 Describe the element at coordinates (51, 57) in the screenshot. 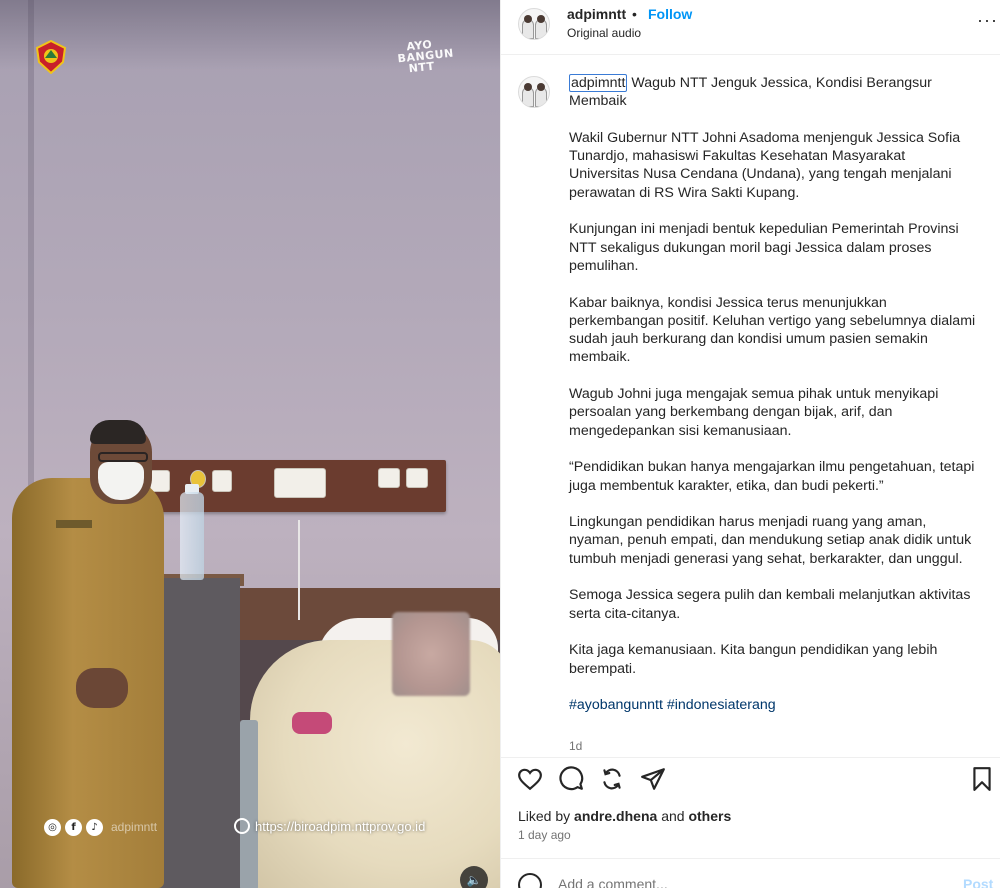

I see `government-emblem-icon` at that location.